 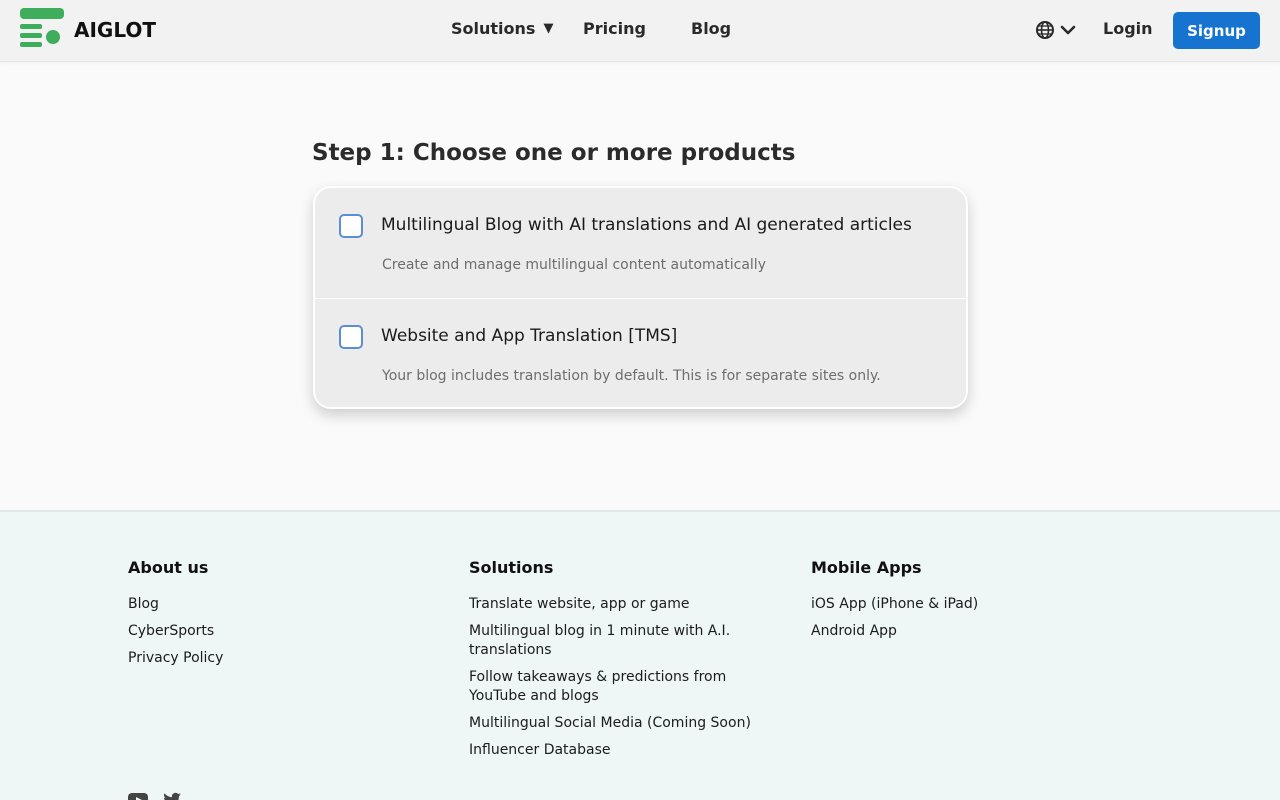 I want to click on nav-pricing: Pricing, so click(x=614, y=28).